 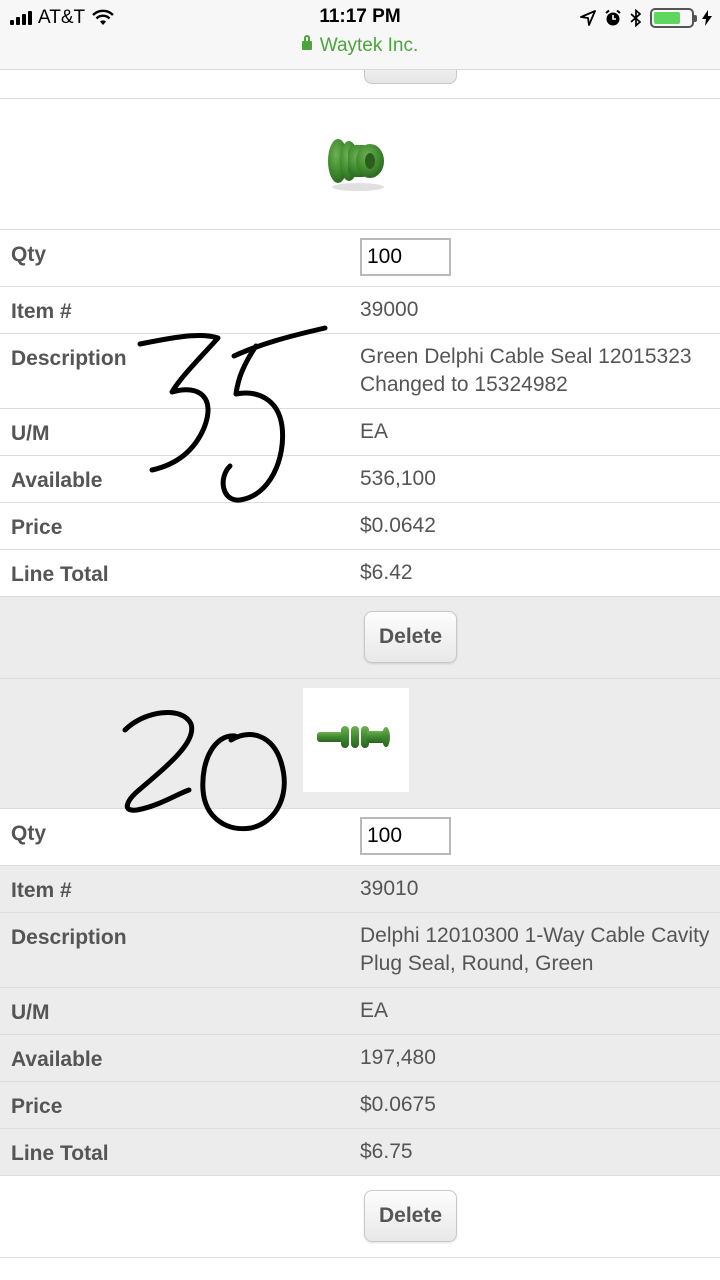 What do you see at coordinates (398, 478) in the screenshot?
I see `available-value: 536,100` at bounding box center [398, 478].